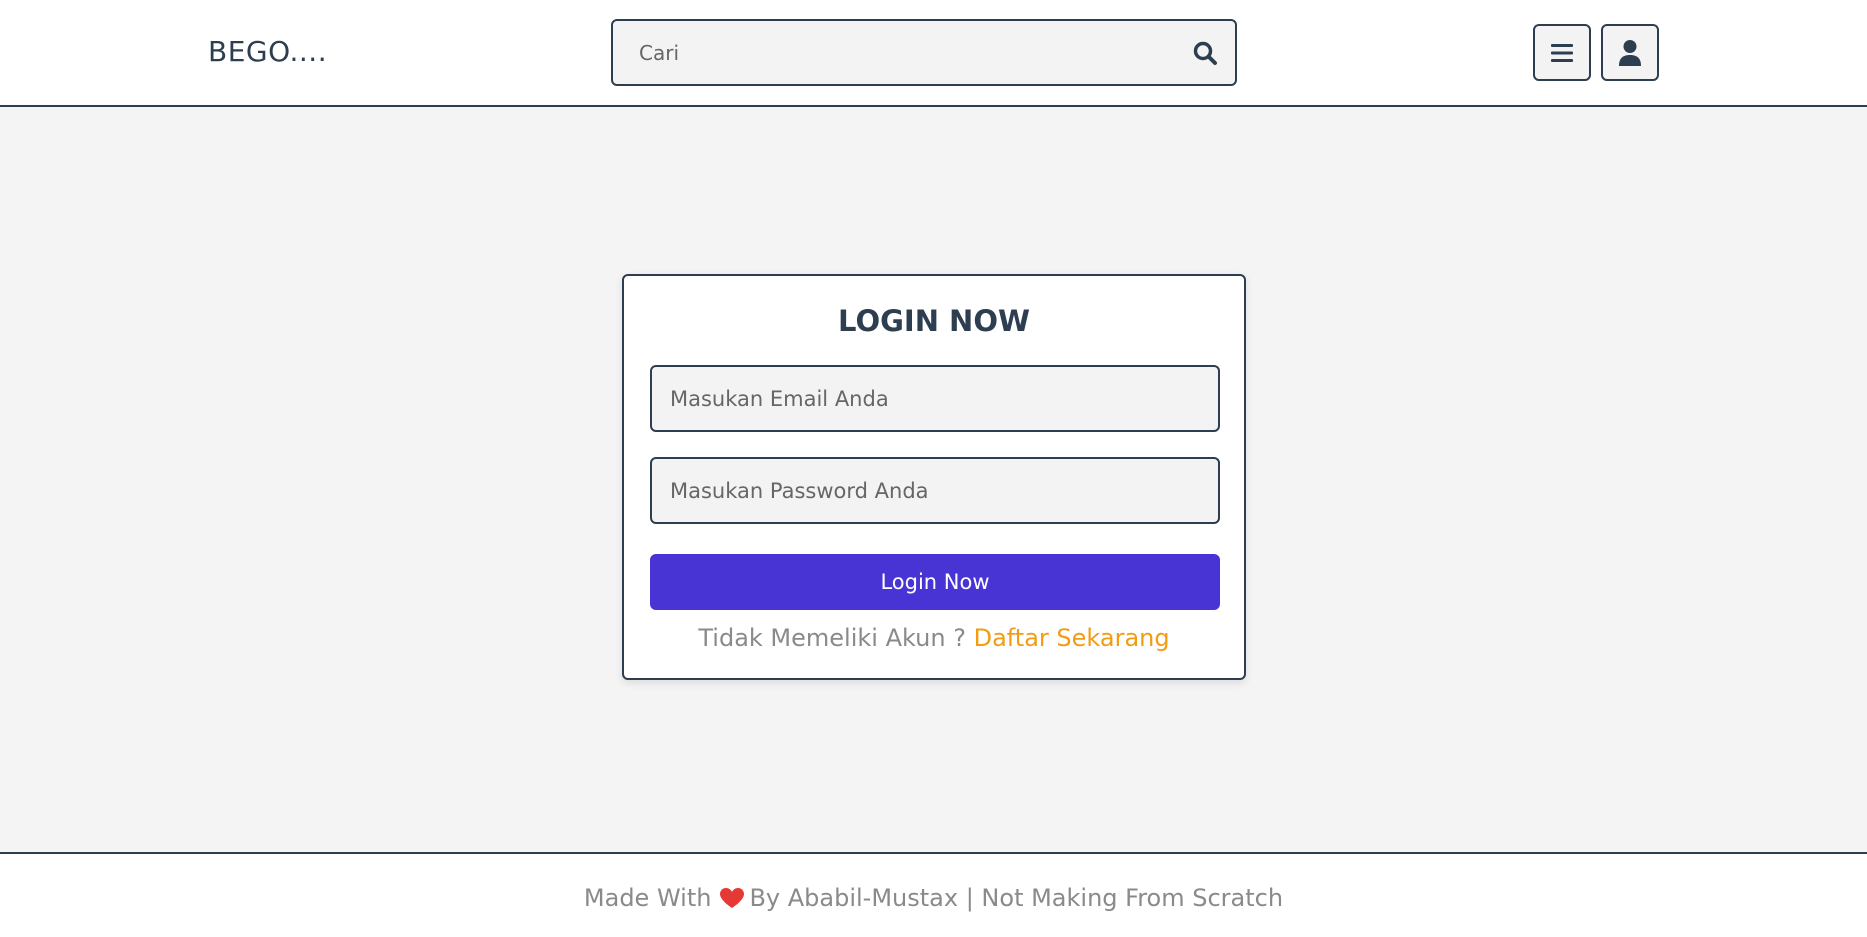  What do you see at coordinates (732, 901) in the screenshot?
I see `heart-icon` at bounding box center [732, 901].